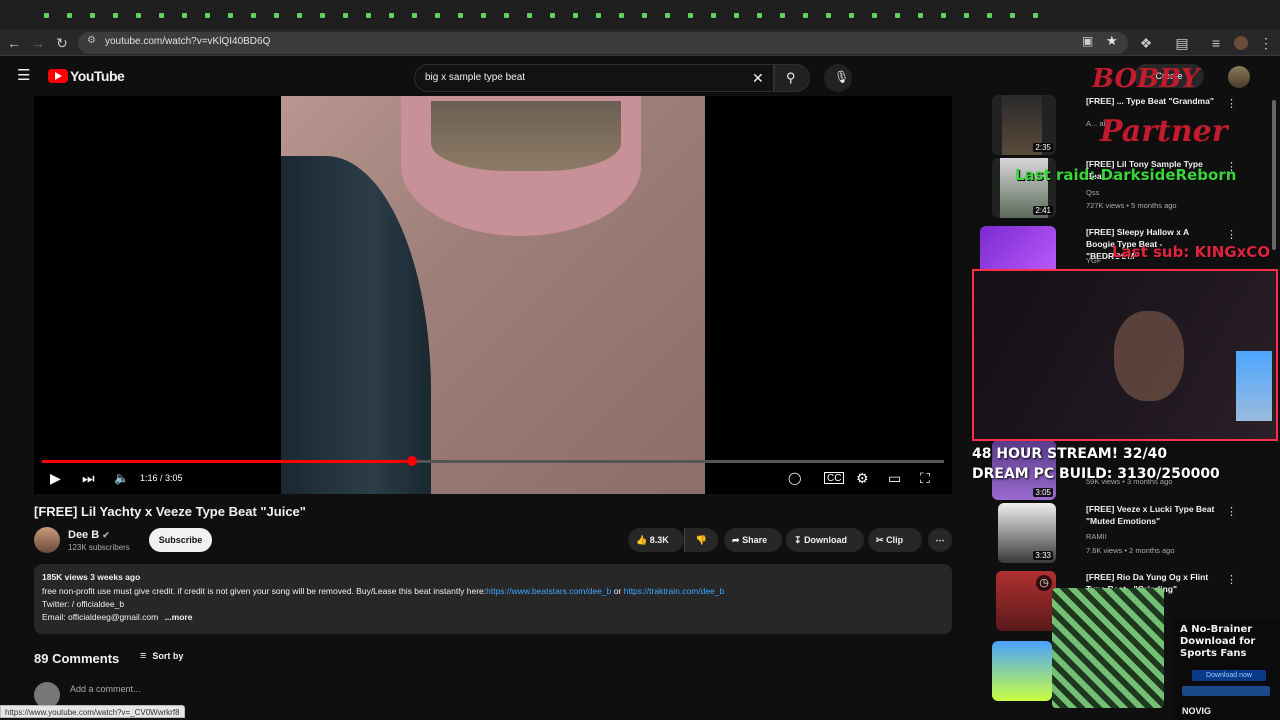 Image resolution: width=1280 pixels, height=720 pixels. What do you see at coordinates (940, 540) in the screenshot?
I see `more-actions-button: ⋯` at bounding box center [940, 540].